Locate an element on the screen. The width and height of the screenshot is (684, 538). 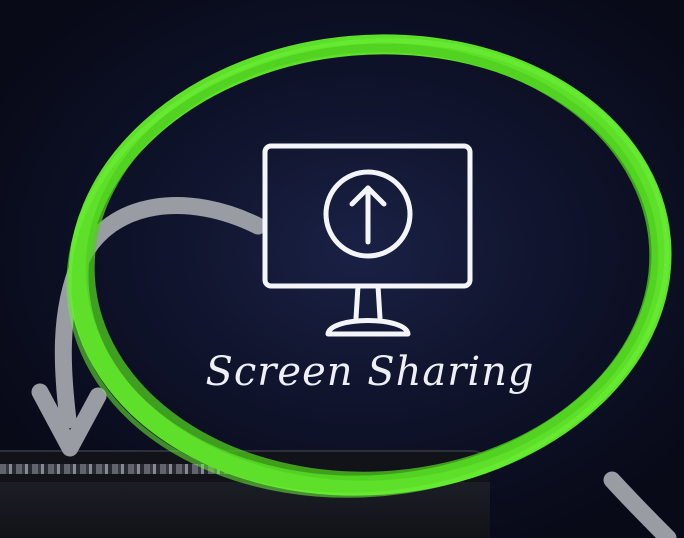
curved-arrow-right is located at coordinates (640, 504).